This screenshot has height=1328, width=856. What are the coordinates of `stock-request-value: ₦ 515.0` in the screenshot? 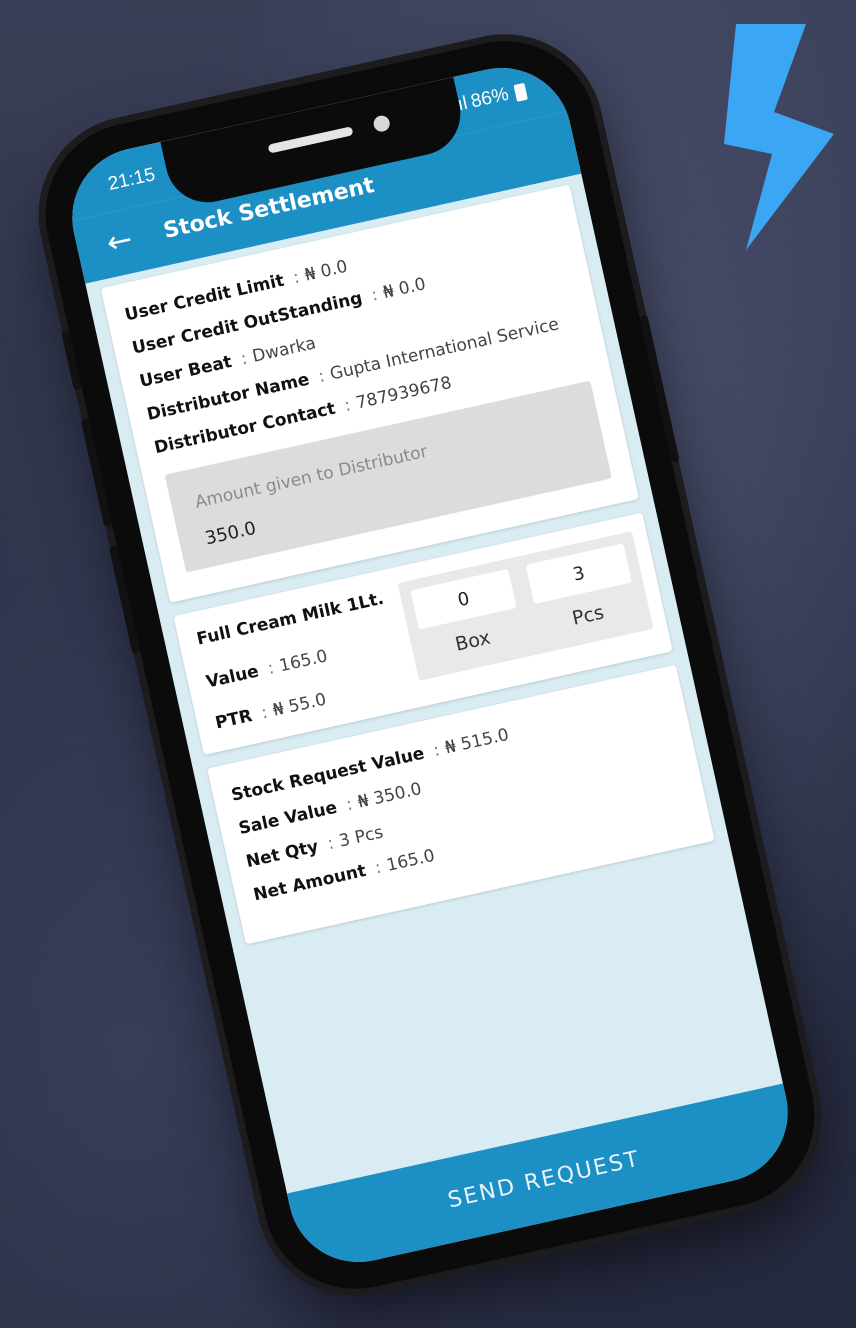 It's located at (477, 741).